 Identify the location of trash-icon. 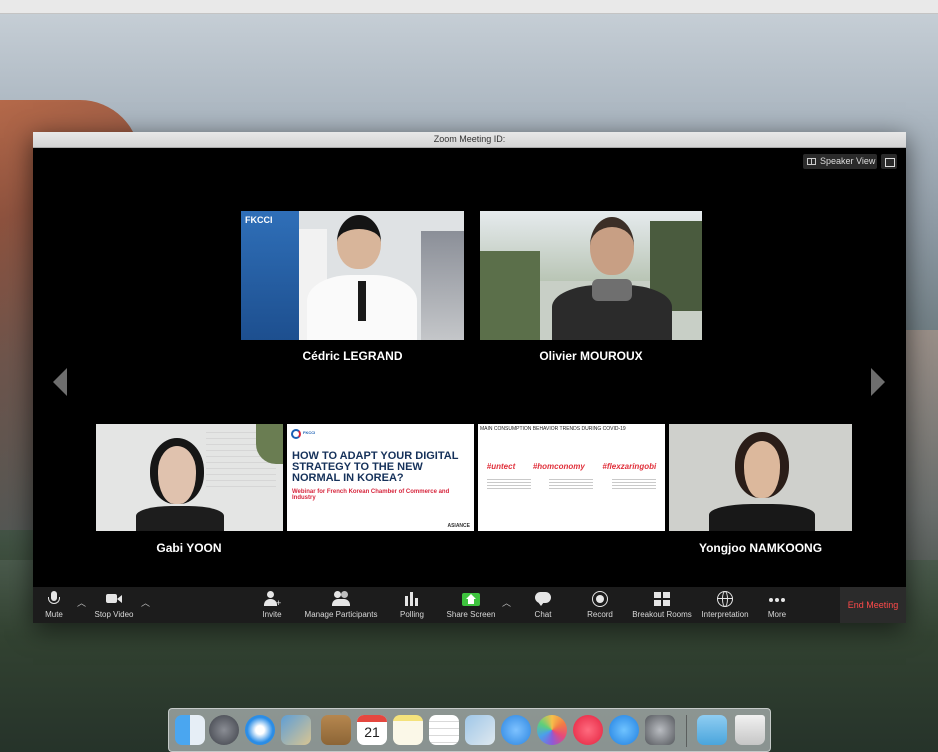
(750, 730).